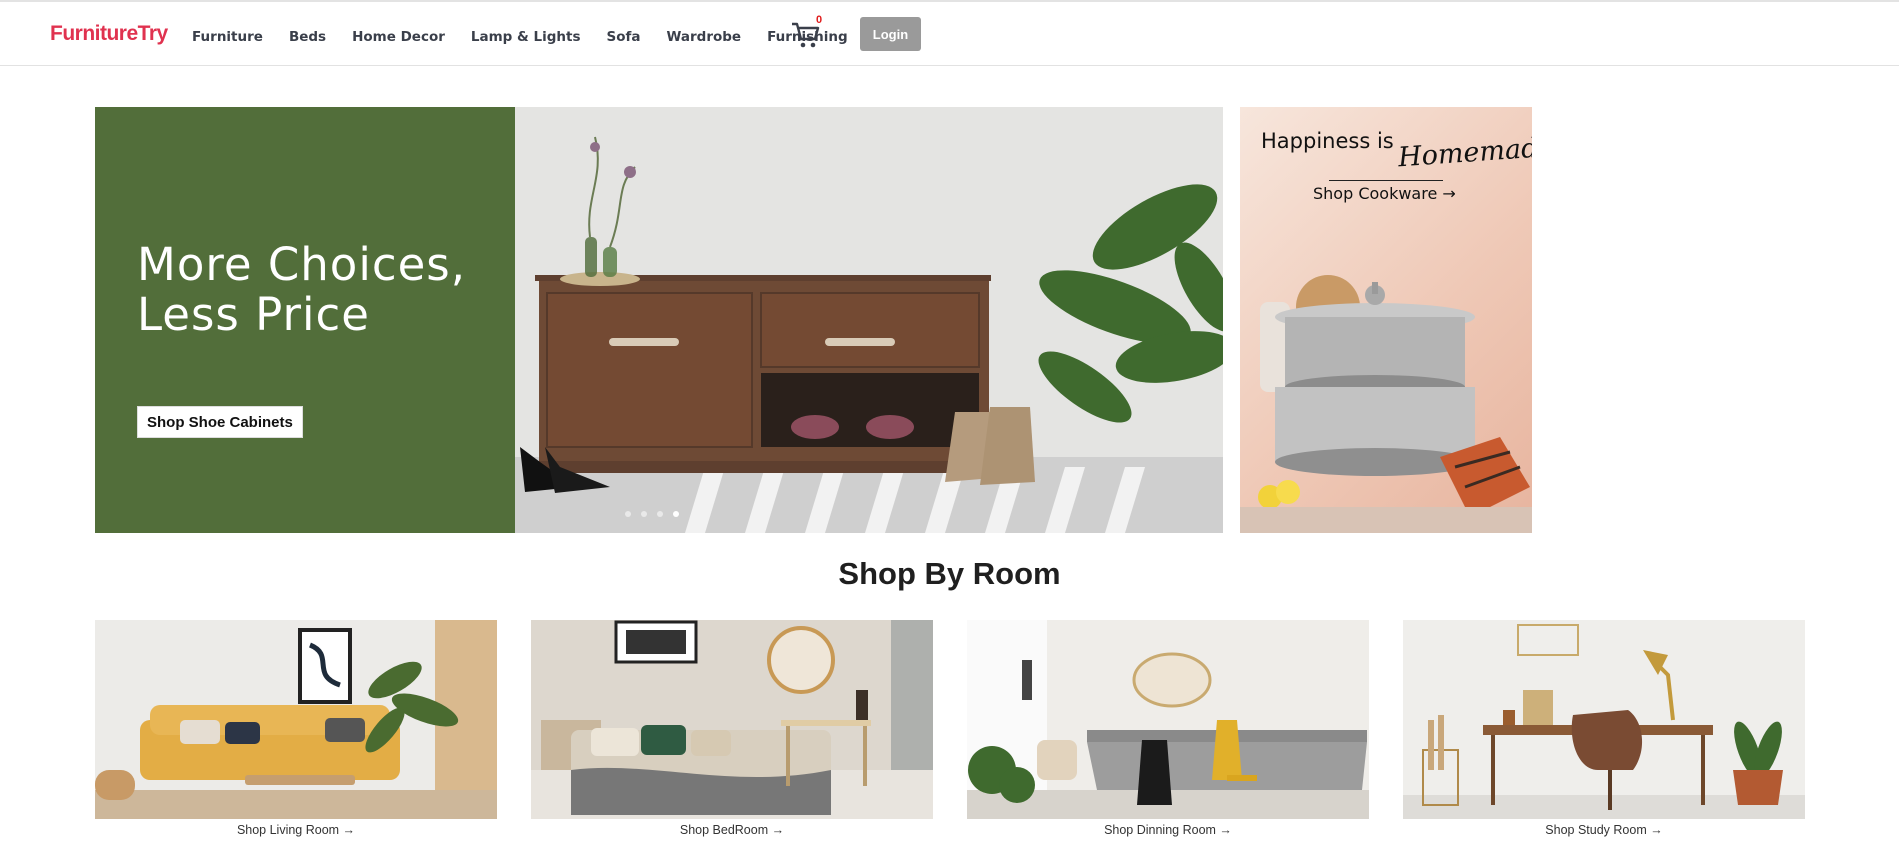 The image size is (1899, 864). What do you see at coordinates (652, 514) in the screenshot?
I see `carousel-dots` at bounding box center [652, 514].